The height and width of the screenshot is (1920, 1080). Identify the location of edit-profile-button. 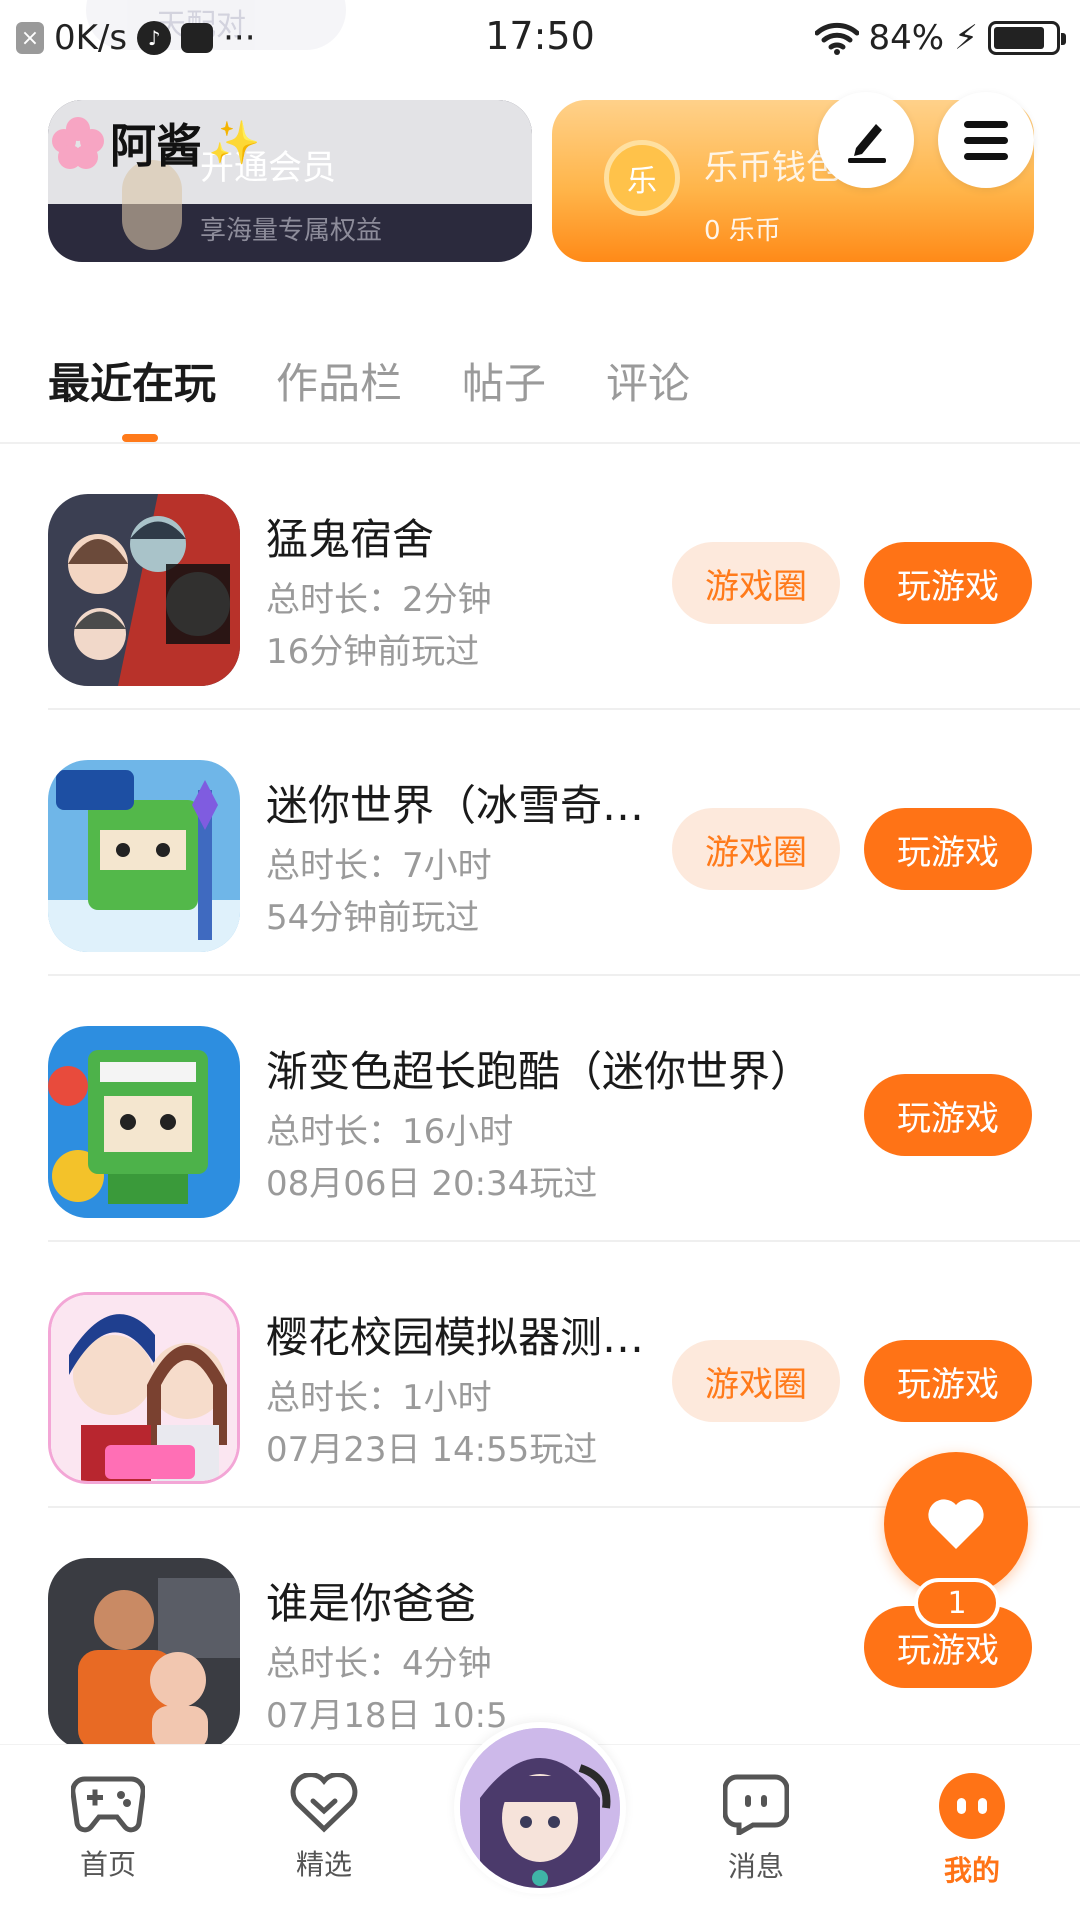
(866, 140).